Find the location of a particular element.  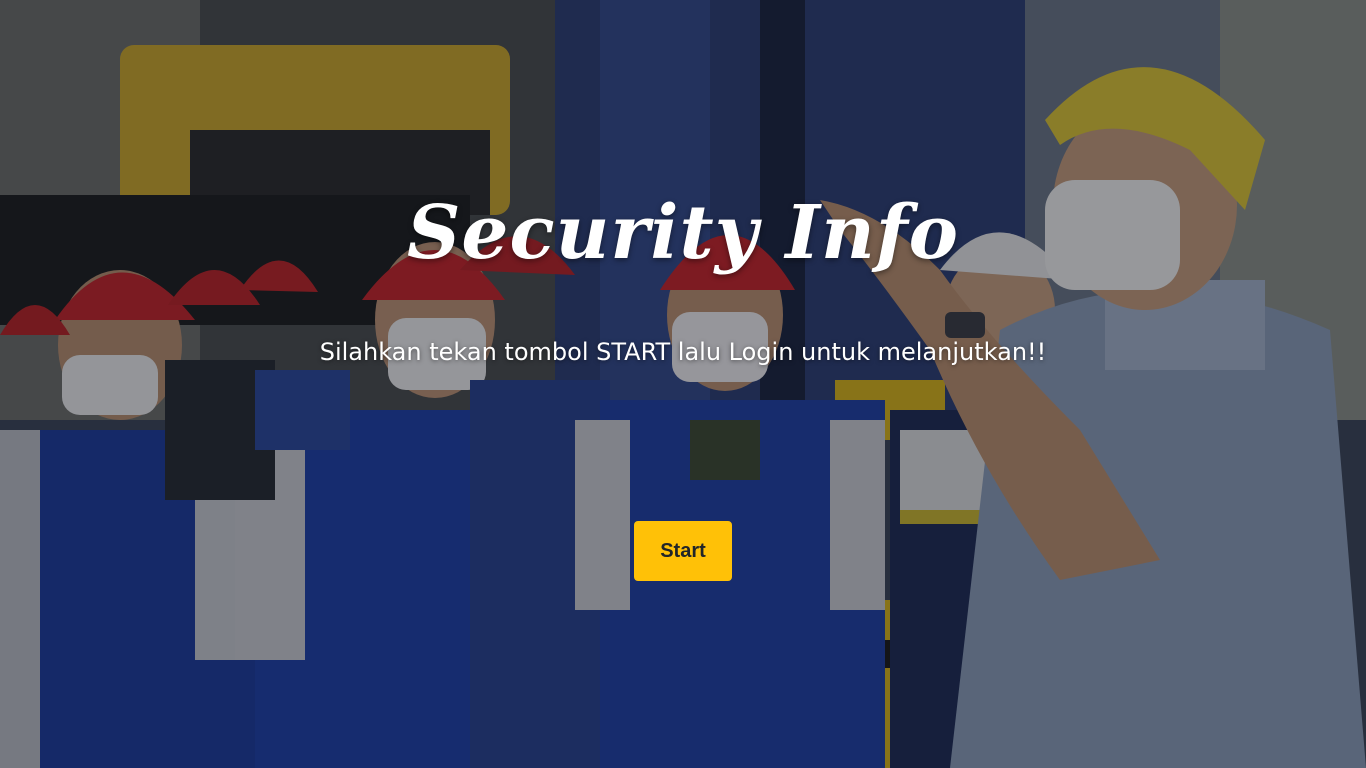

page-title: Security Info is located at coordinates (683, 233).